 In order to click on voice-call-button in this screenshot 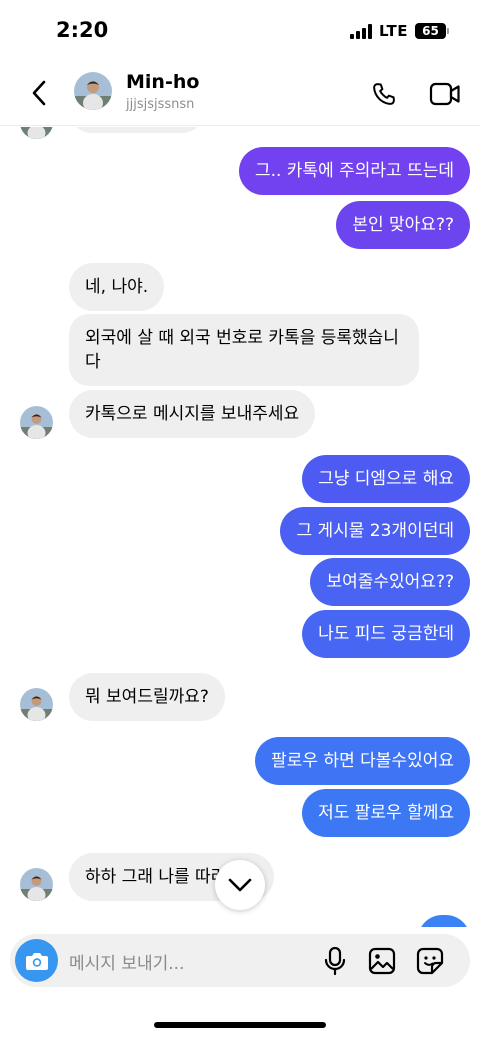, I will do `click(384, 94)`.